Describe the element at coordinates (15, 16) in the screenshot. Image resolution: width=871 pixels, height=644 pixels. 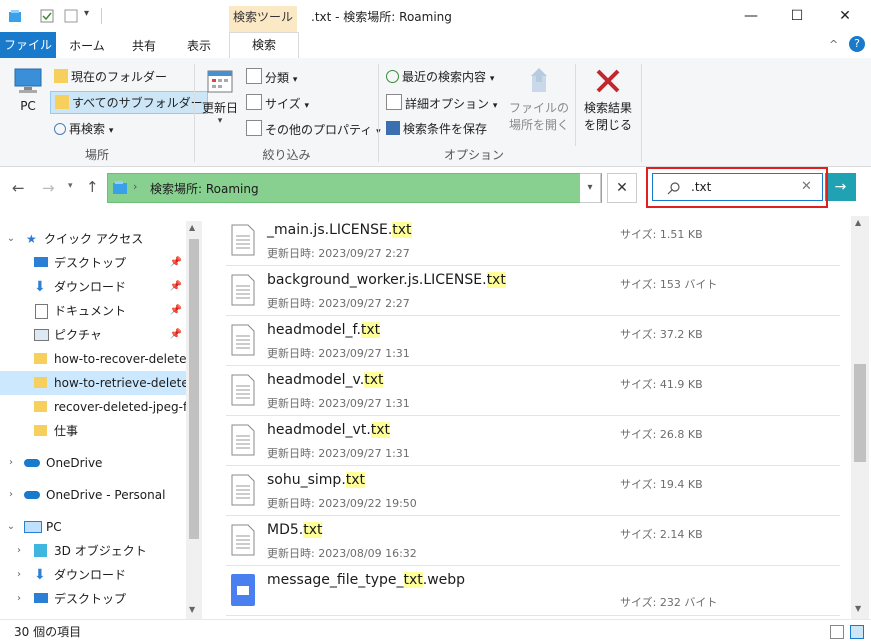
I see `explorer-icon` at that location.